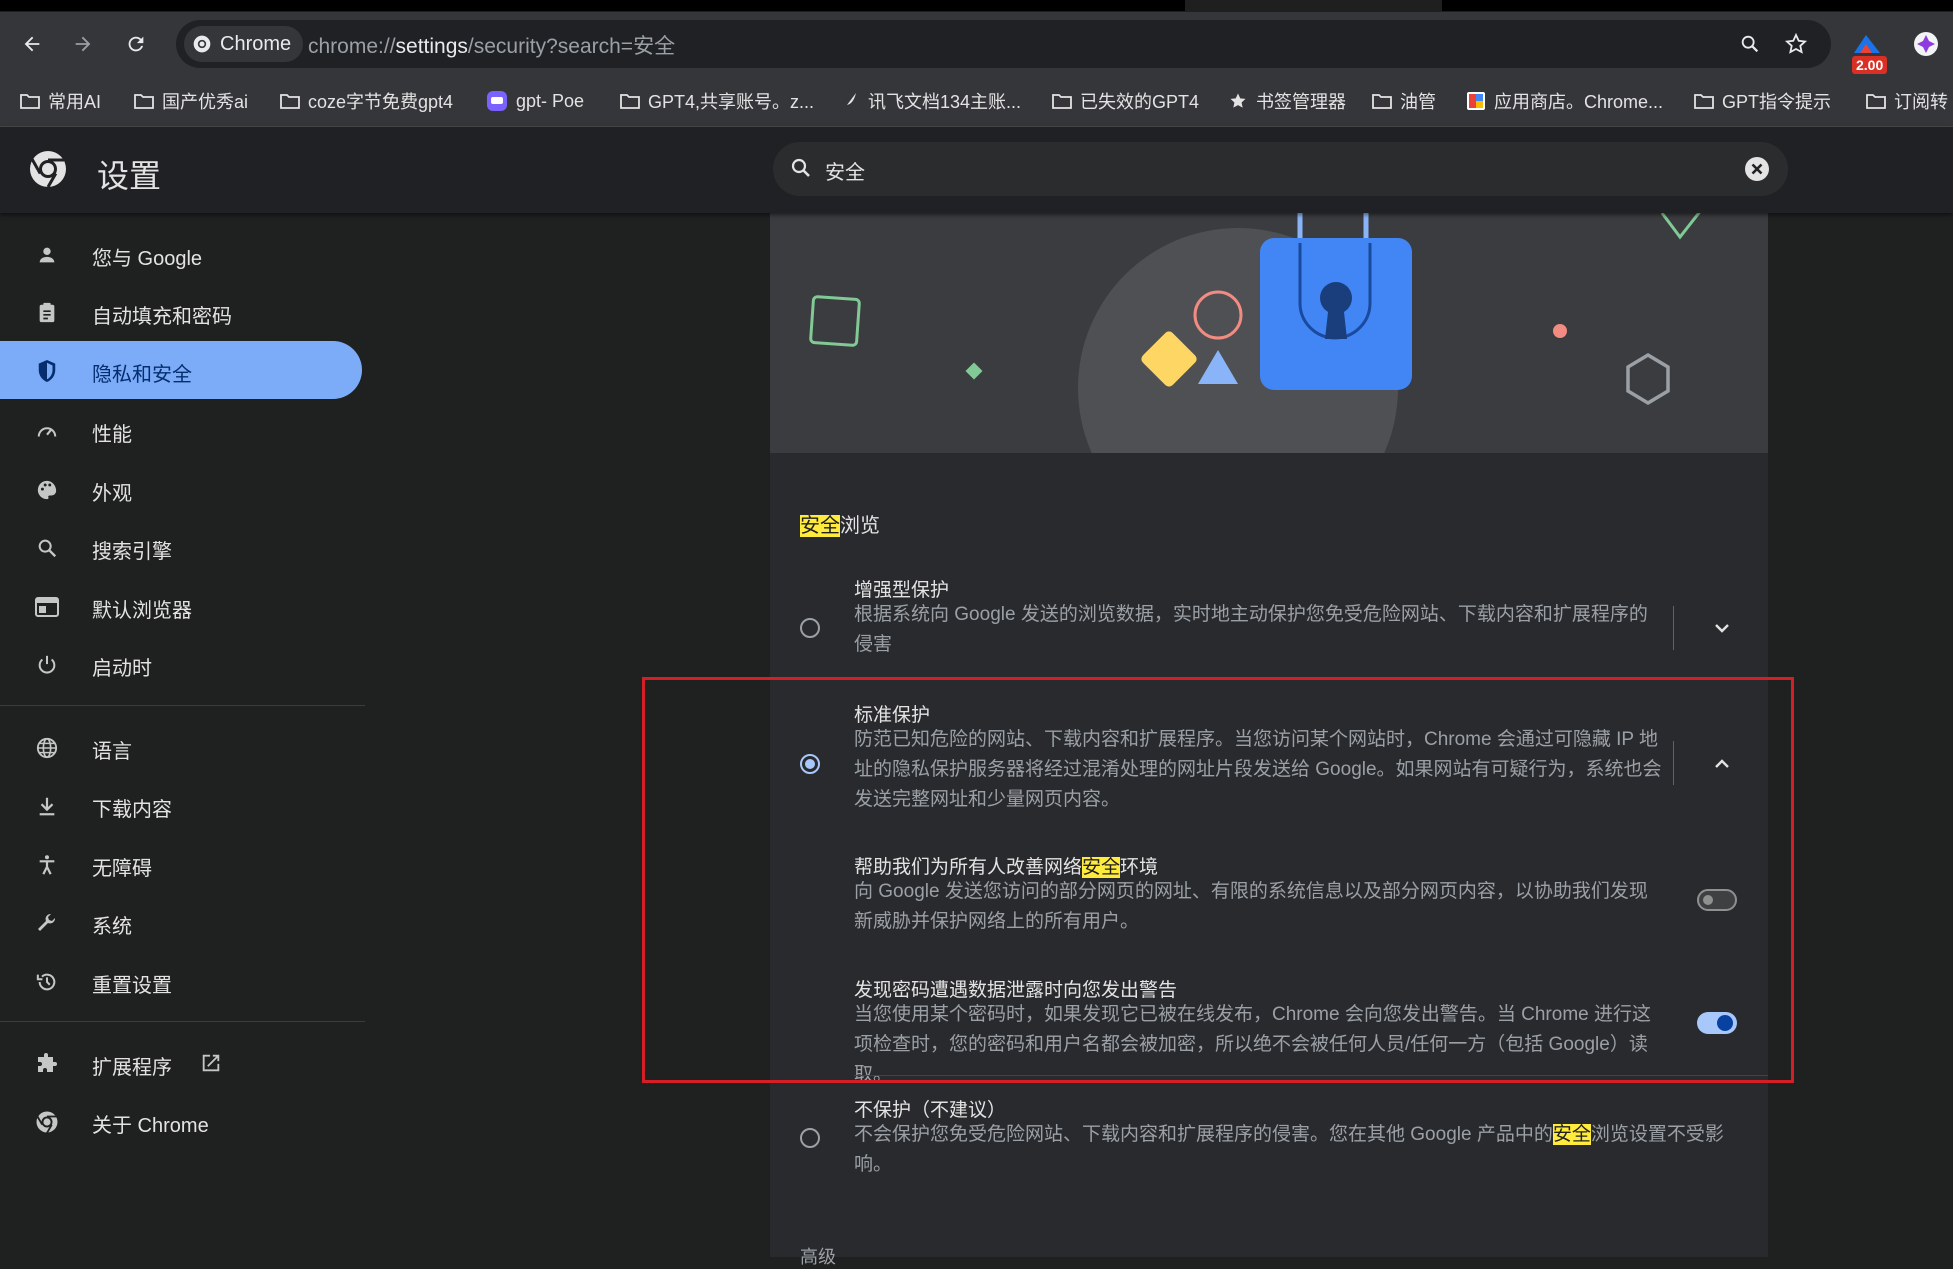  What do you see at coordinates (1750, 44) in the screenshot?
I see `zoom-search-button` at bounding box center [1750, 44].